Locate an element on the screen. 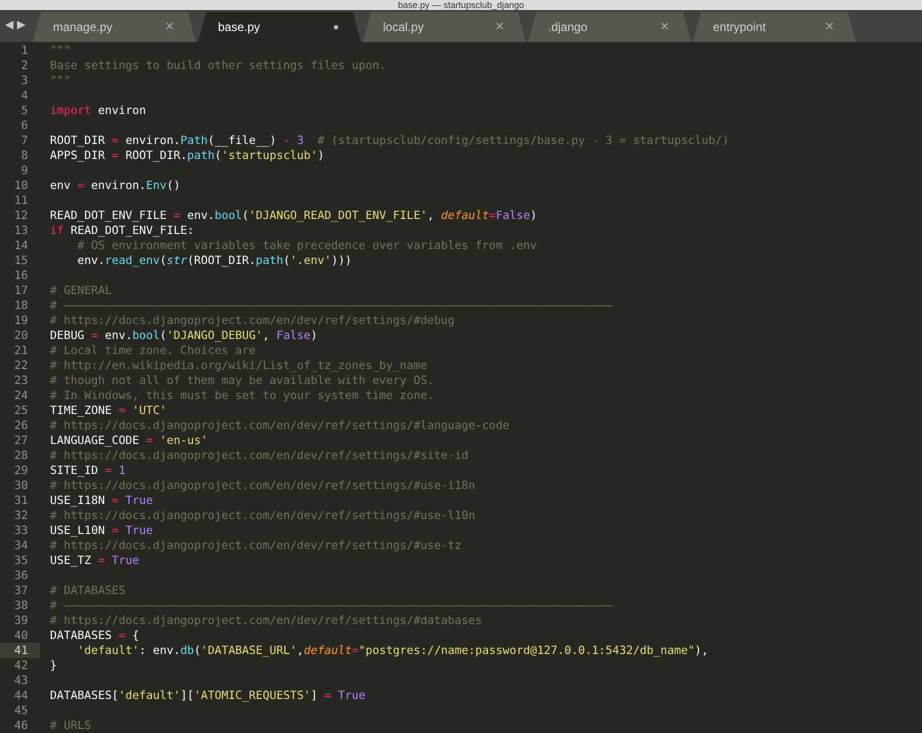  code-line: USE_TZ = True is located at coordinates (94, 560).